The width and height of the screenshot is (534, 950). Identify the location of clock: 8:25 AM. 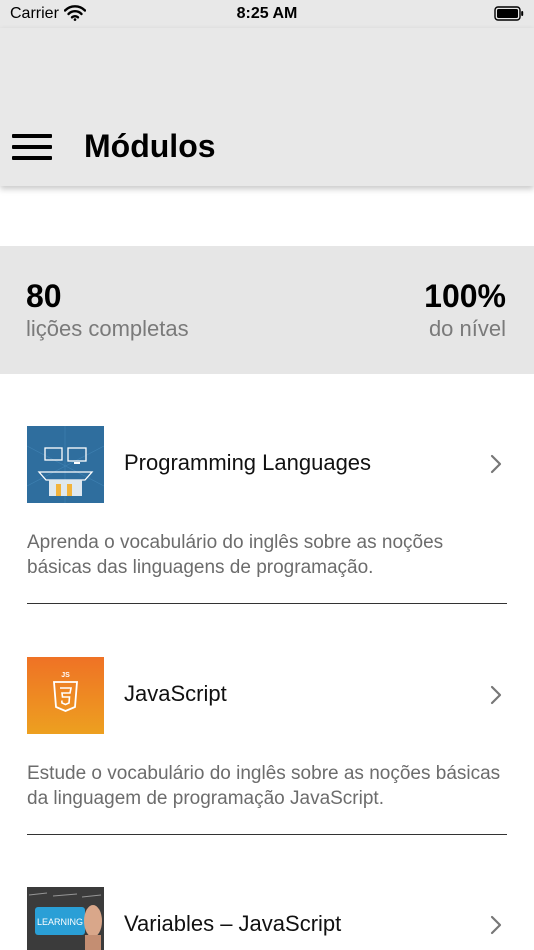
(267, 13).